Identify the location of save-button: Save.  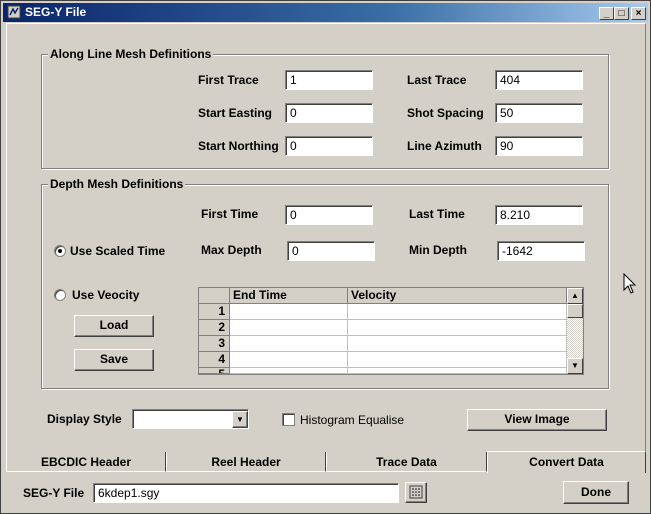
(114, 360).